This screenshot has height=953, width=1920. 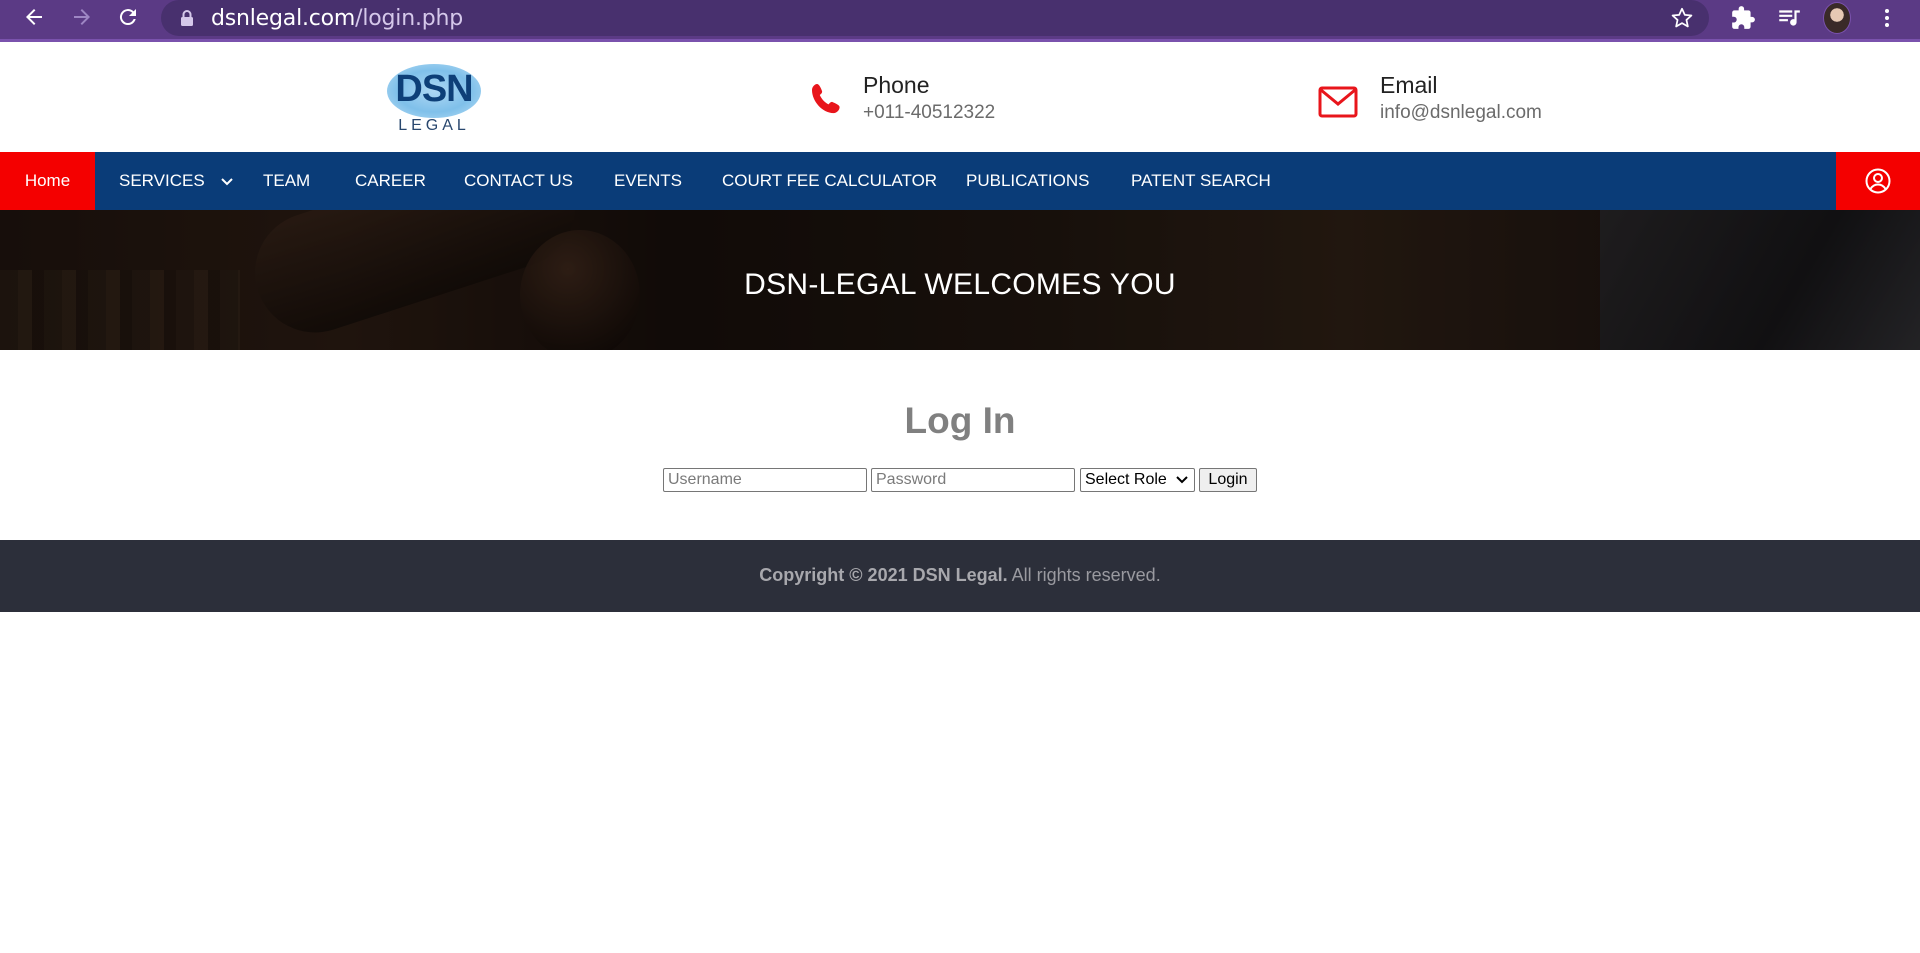 I want to click on profile-avatar, so click(x=1837, y=18).